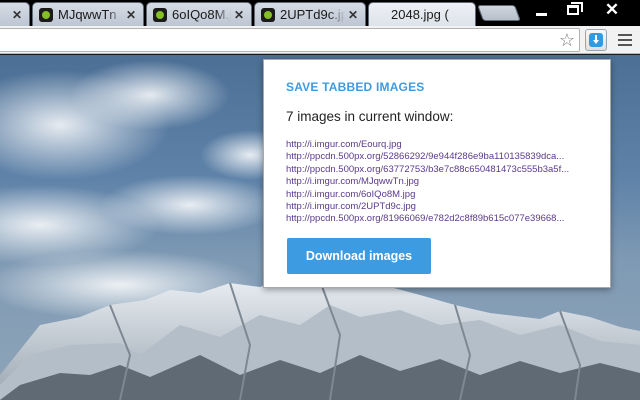  I want to click on tab-title: 6oIQo8M.j, so click(201, 14).